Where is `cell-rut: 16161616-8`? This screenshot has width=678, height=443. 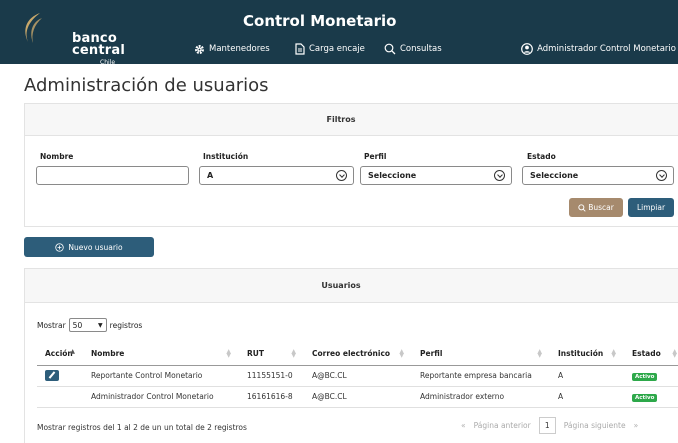 cell-rut: 16161616-8 is located at coordinates (271, 397).